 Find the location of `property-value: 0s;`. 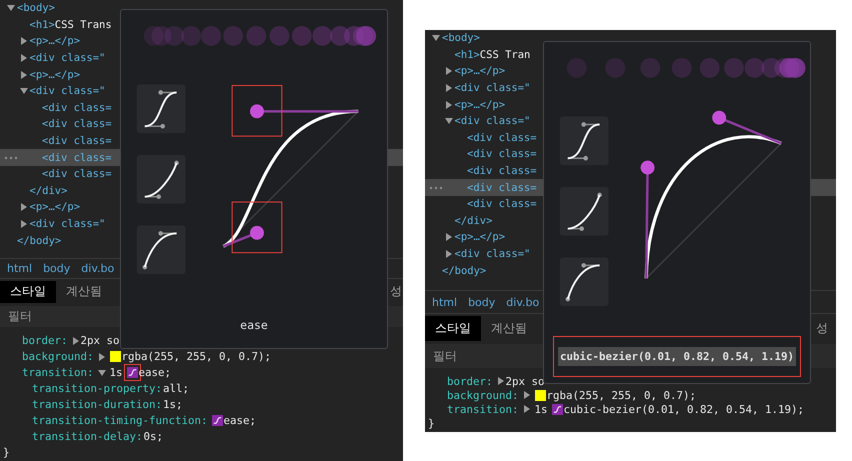

property-value: 0s; is located at coordinates (154, 437).